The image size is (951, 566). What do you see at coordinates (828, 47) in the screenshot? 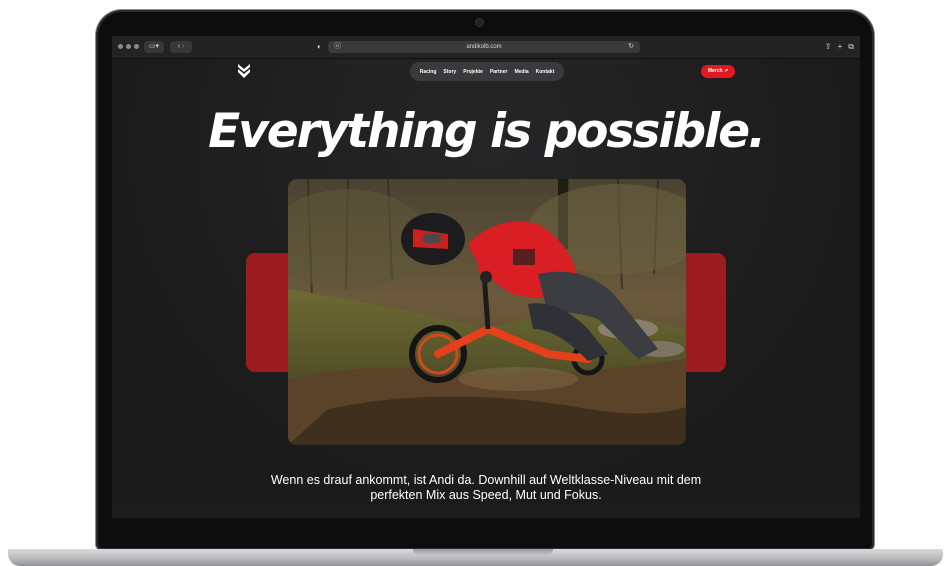
I see `share-icon: ⇪` at bounding box center [828, 47].